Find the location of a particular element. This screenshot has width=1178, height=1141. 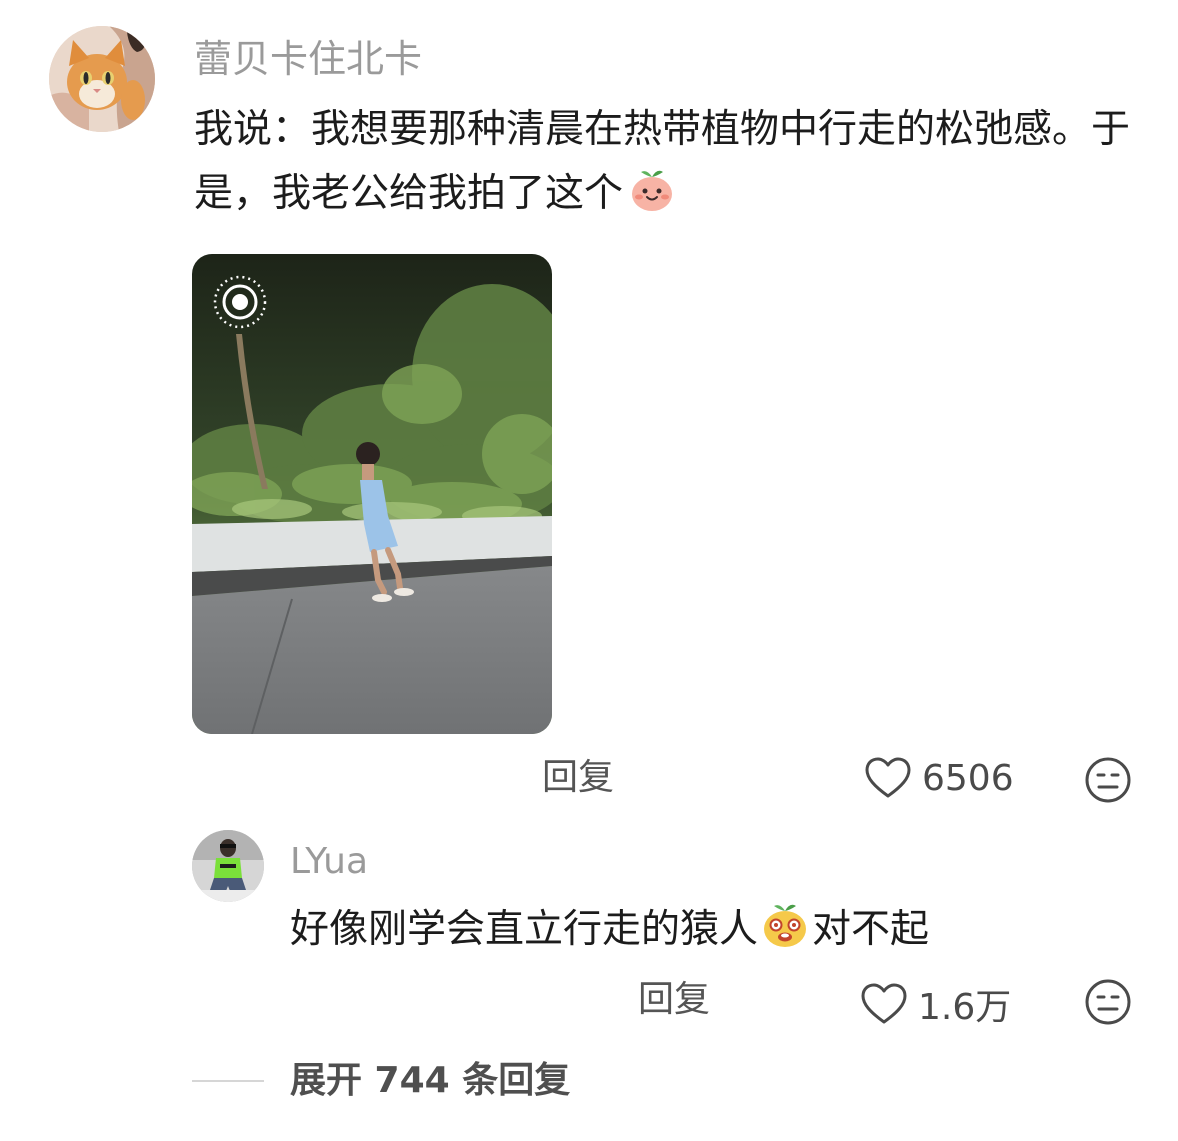

like-button: 6506 is located at coordinates (939, 778).